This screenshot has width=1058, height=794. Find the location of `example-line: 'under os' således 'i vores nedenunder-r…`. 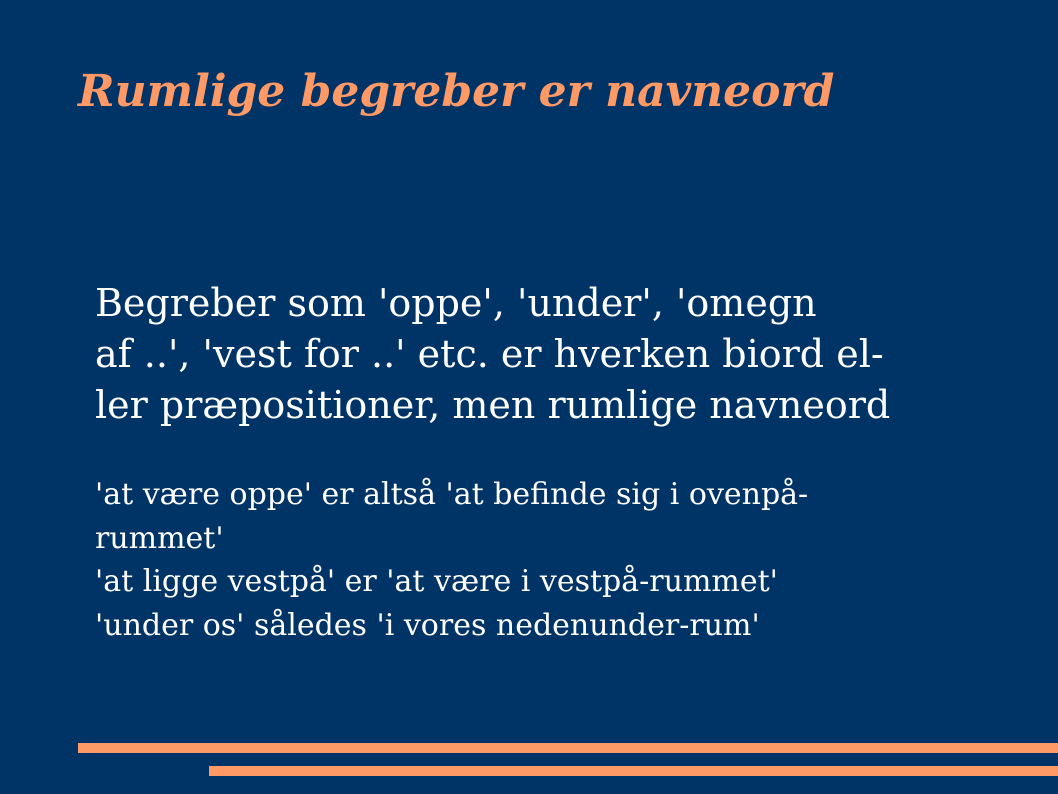

example-line: 'under os' således 'i vores nedenunder-r… is located at coordinates (427, 625).